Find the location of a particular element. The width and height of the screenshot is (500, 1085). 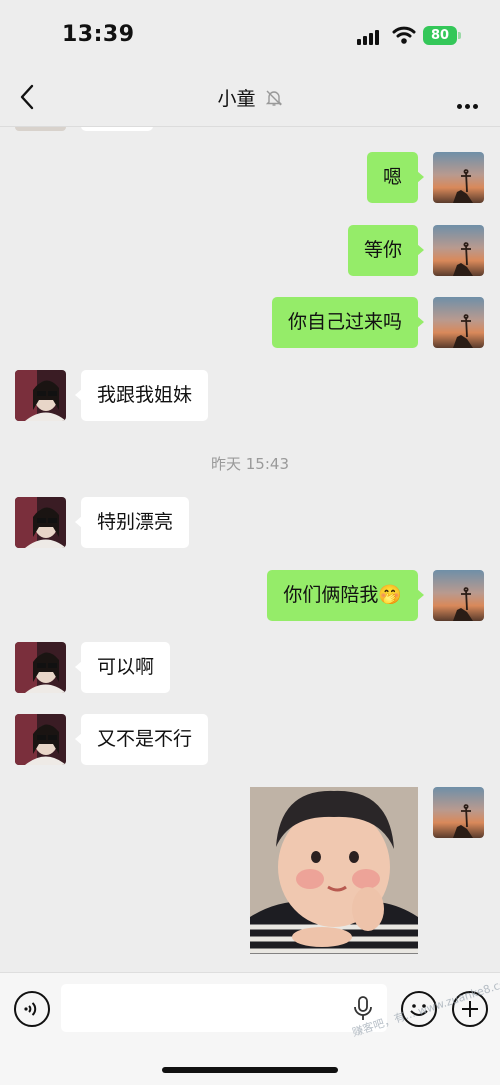

contact-name-title: 小童 is located at coordinates (236, 99).